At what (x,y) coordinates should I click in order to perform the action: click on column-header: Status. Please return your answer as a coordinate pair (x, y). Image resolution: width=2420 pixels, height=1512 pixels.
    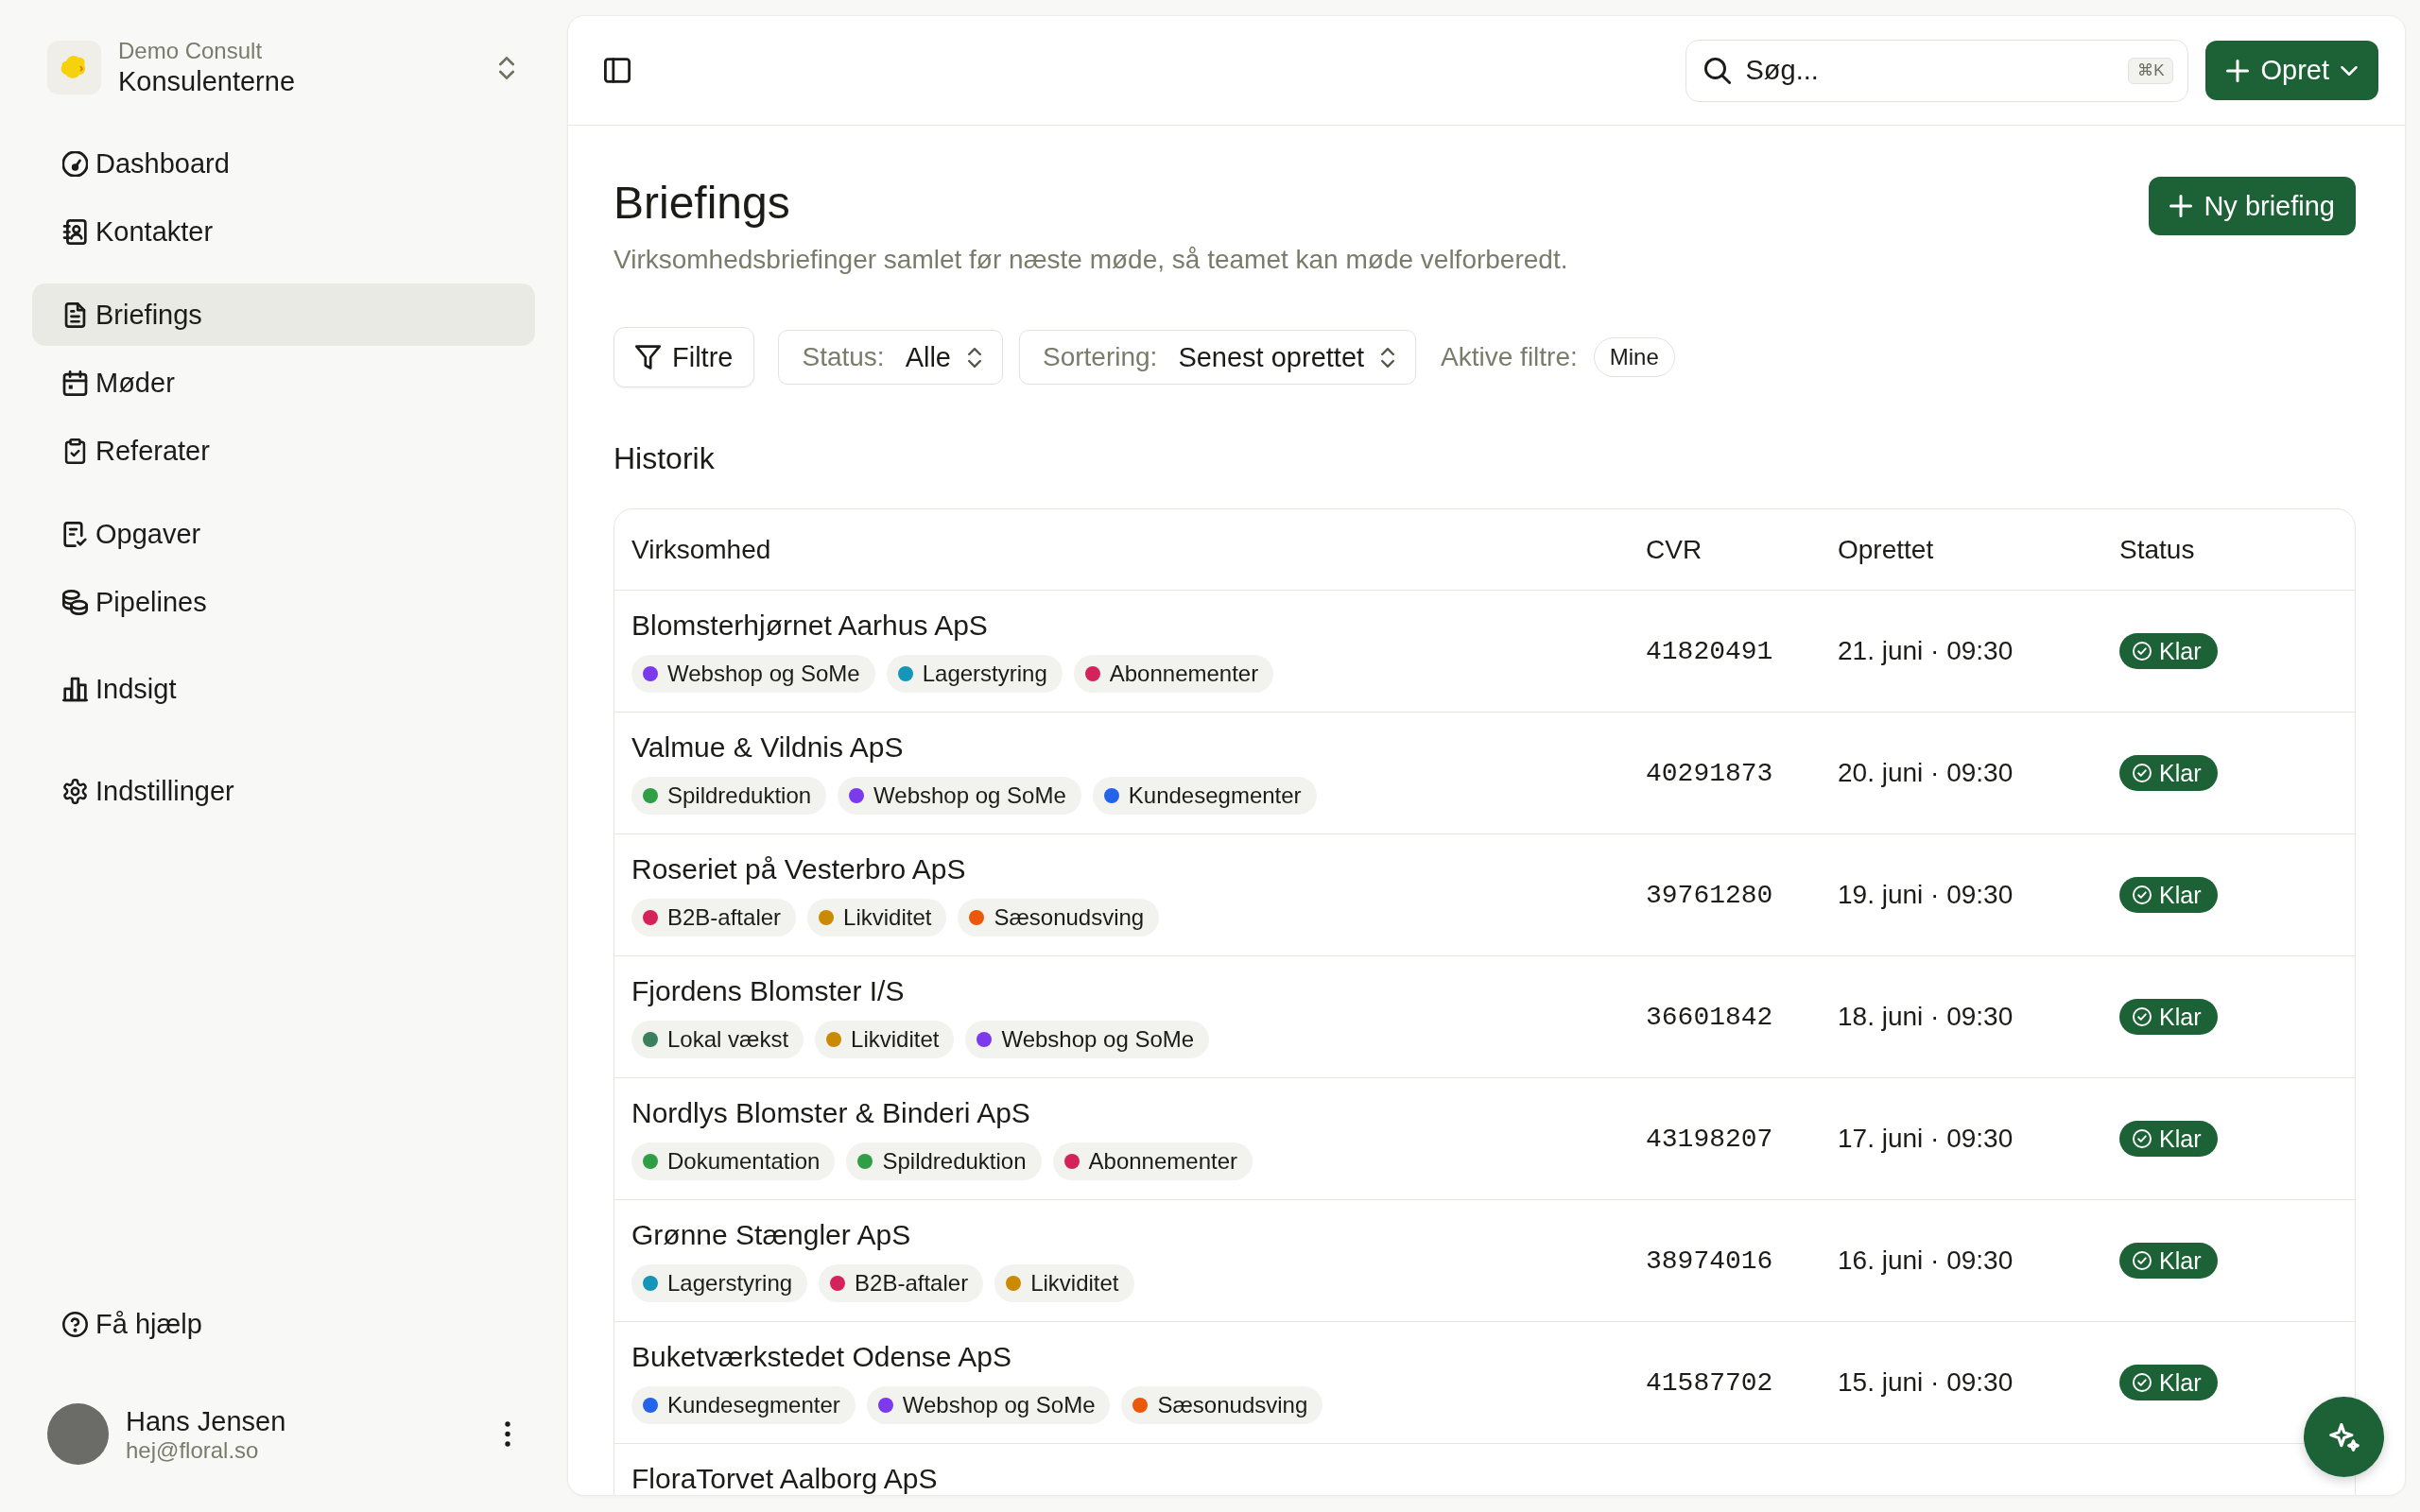
    Looking at the image, I should click on (2157, 549).